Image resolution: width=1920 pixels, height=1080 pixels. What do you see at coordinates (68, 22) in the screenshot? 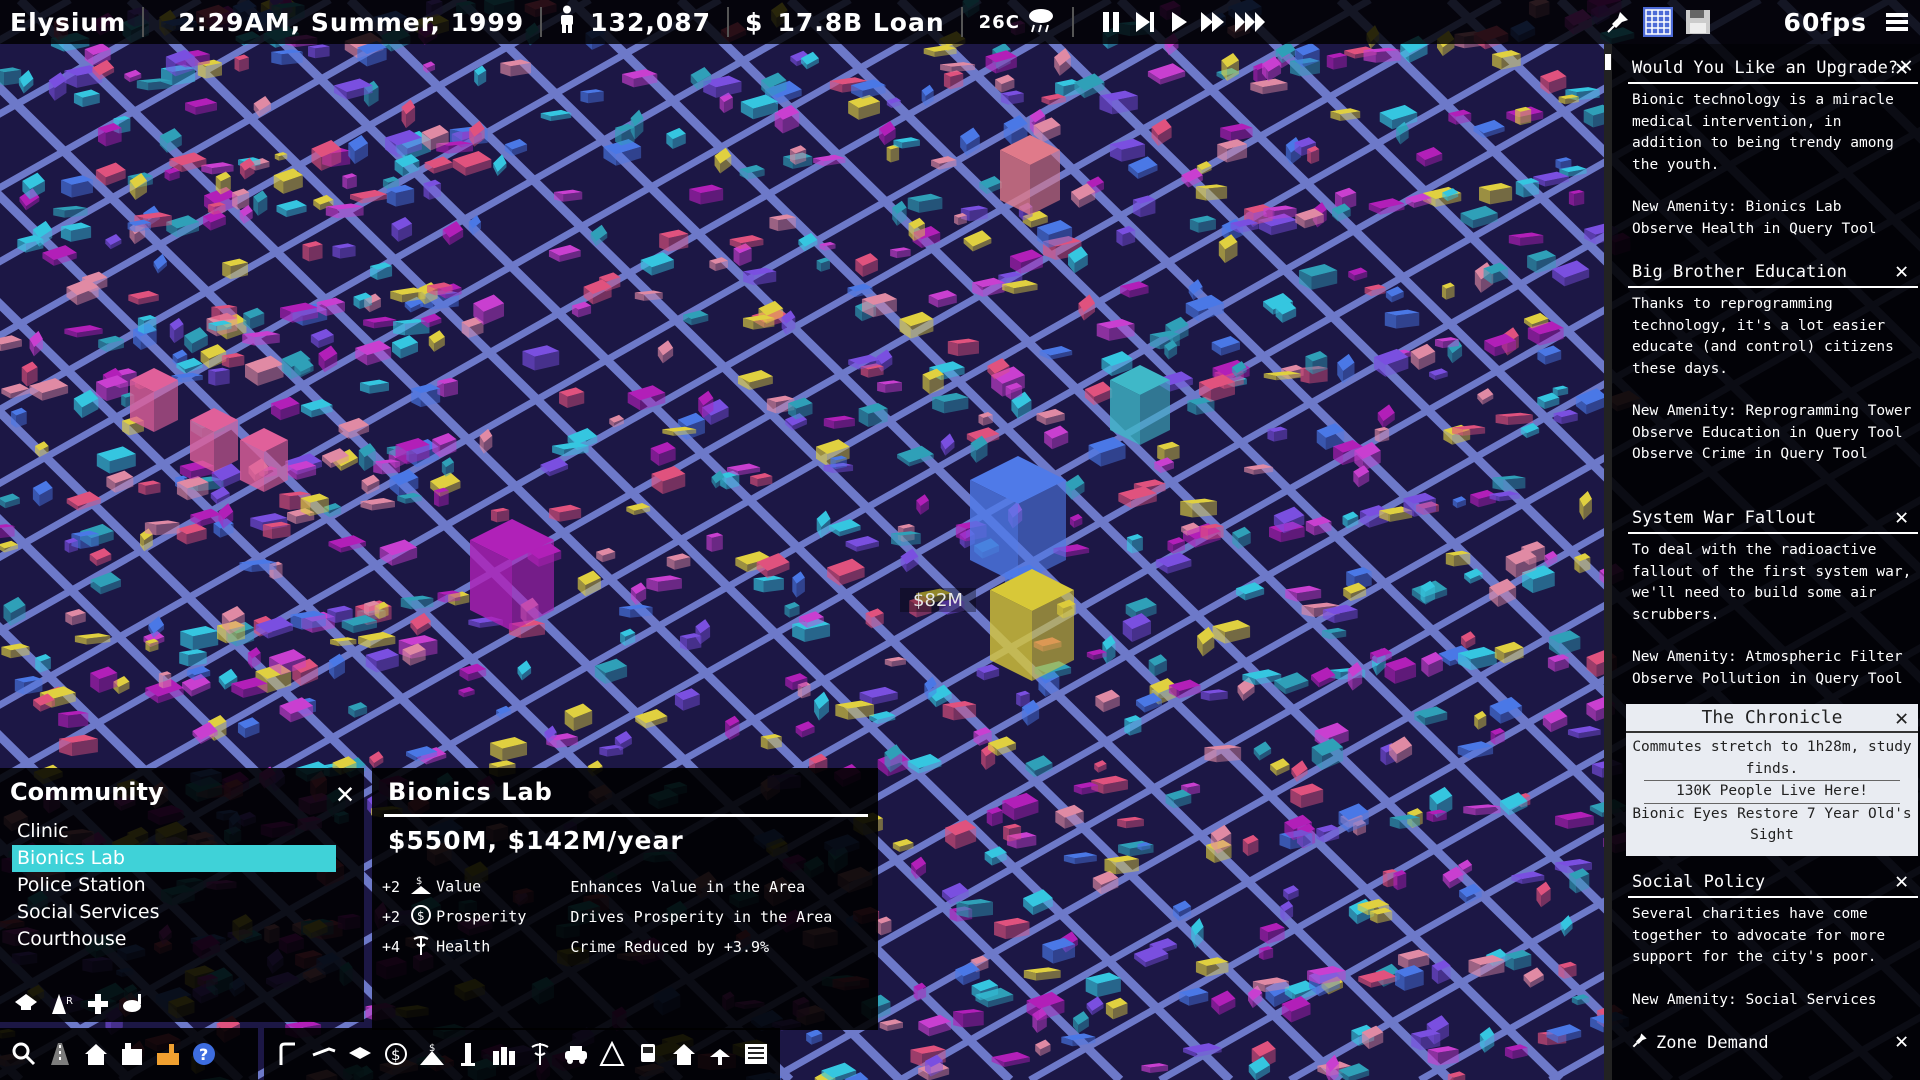
I see `city-name: Elysium` at bounding box center [68, 22].